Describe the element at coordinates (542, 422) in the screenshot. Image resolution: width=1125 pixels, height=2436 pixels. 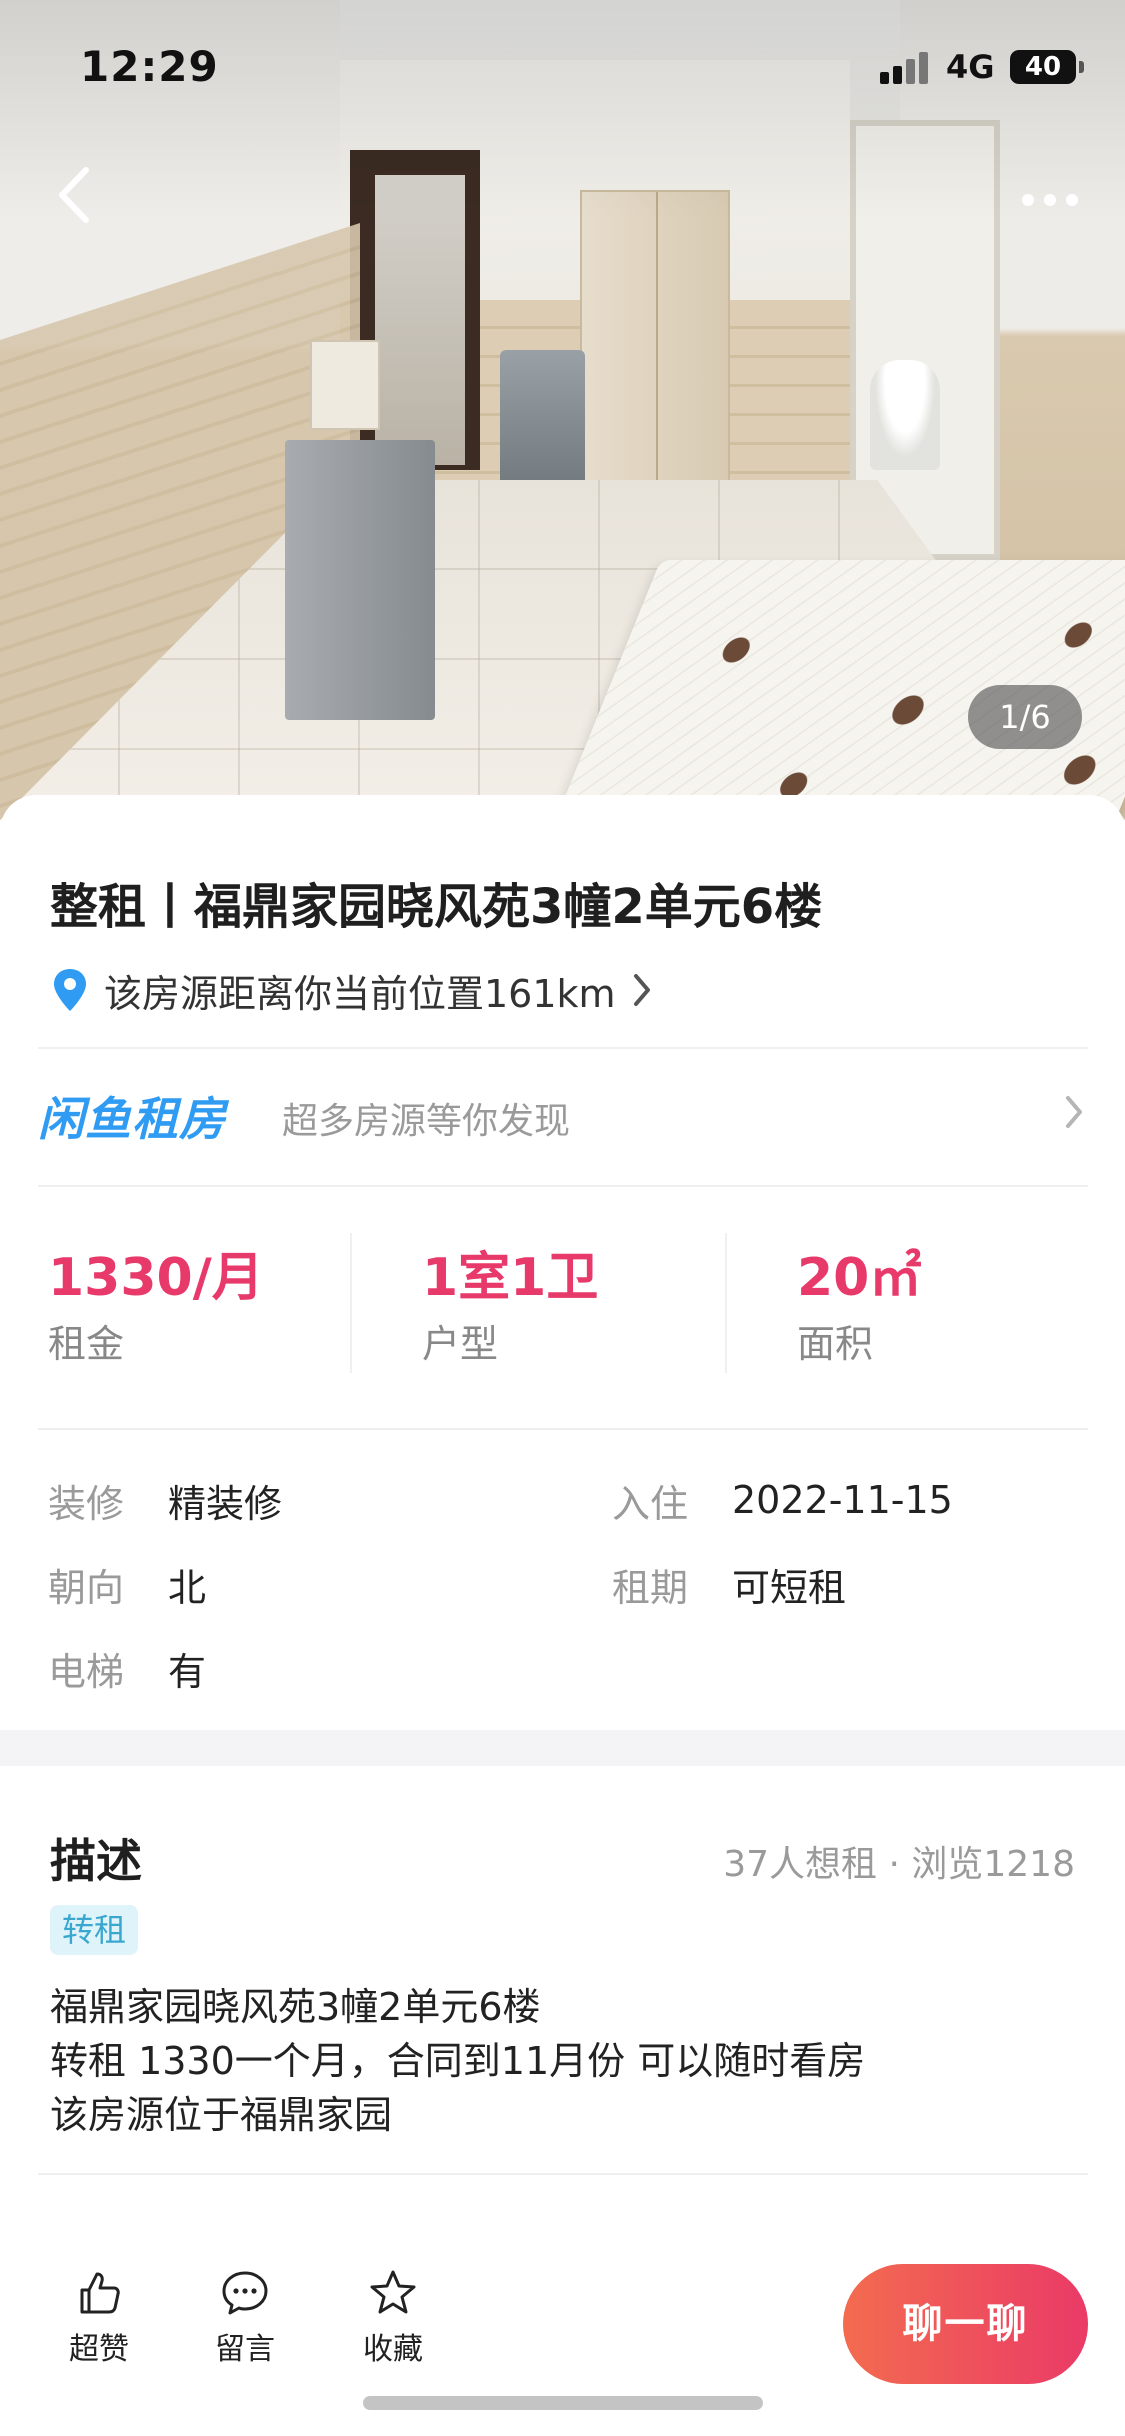
I see `photo-washing-machine` at that location.